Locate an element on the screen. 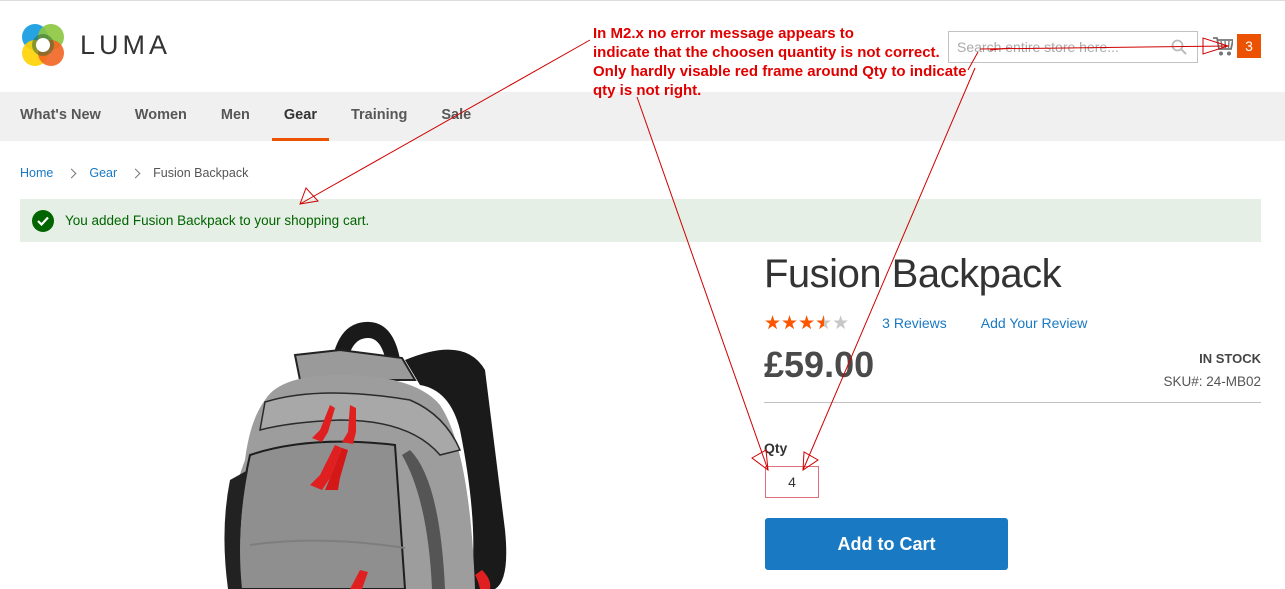 This screenshot has width=1285, height=589. product-sku: SKU#: 24-MB02 is located at coordinates (1212, 381).